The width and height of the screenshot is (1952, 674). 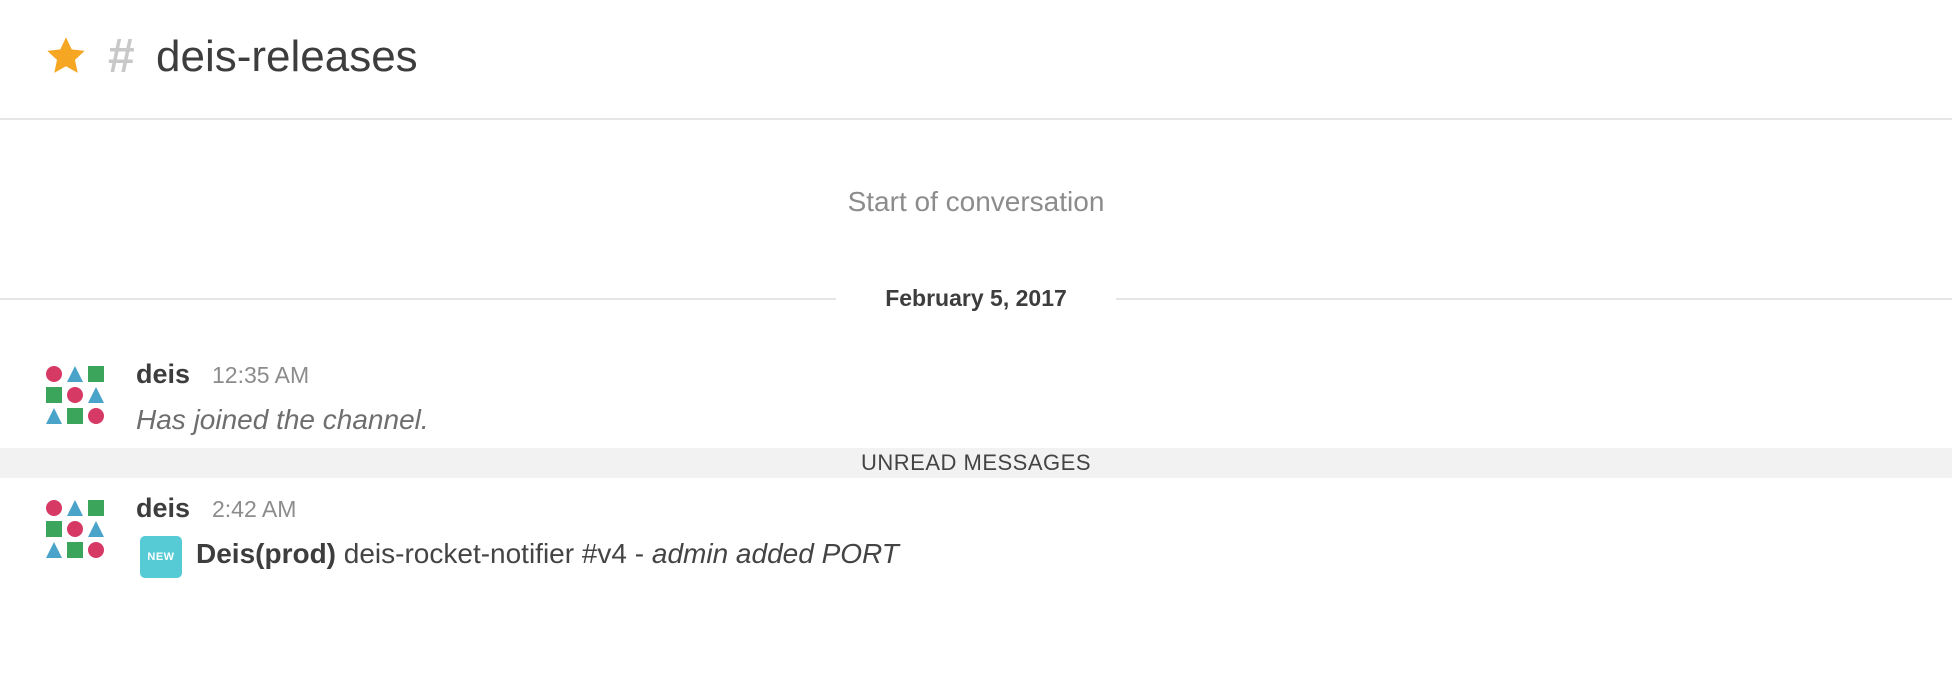 I want to click on message-timestamp: 12:35 AM, so click(x=260, y=375).